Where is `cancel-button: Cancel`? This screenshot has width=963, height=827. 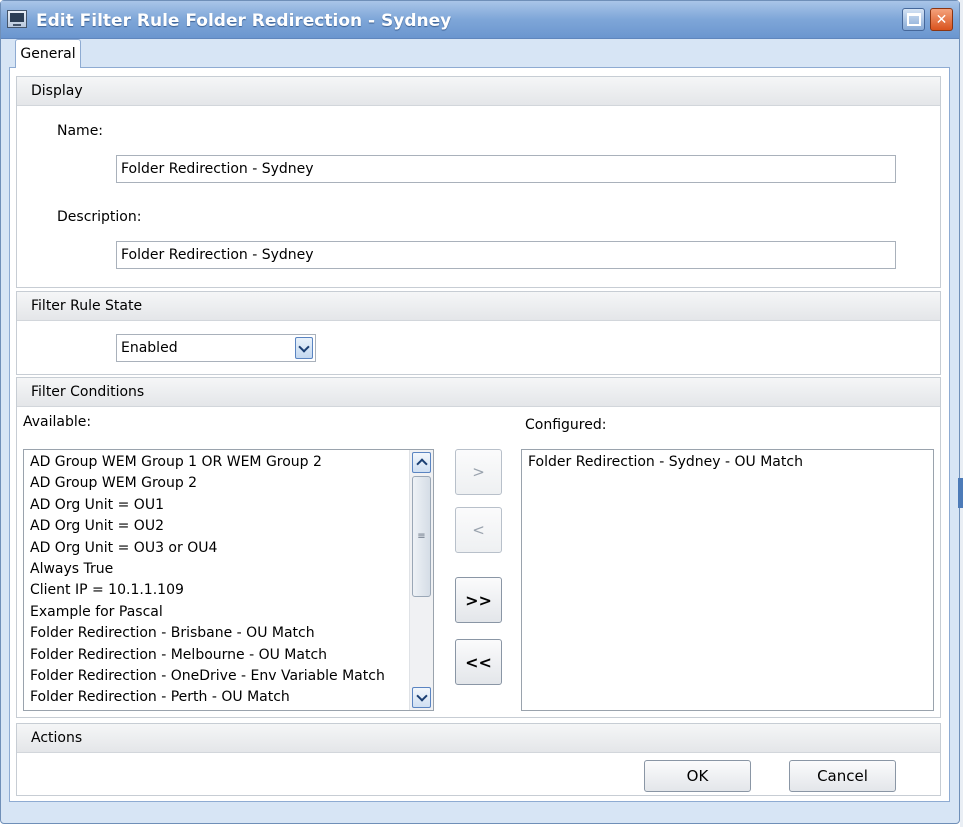
cancel-button: Cancel is located at coordinates (842, 776).